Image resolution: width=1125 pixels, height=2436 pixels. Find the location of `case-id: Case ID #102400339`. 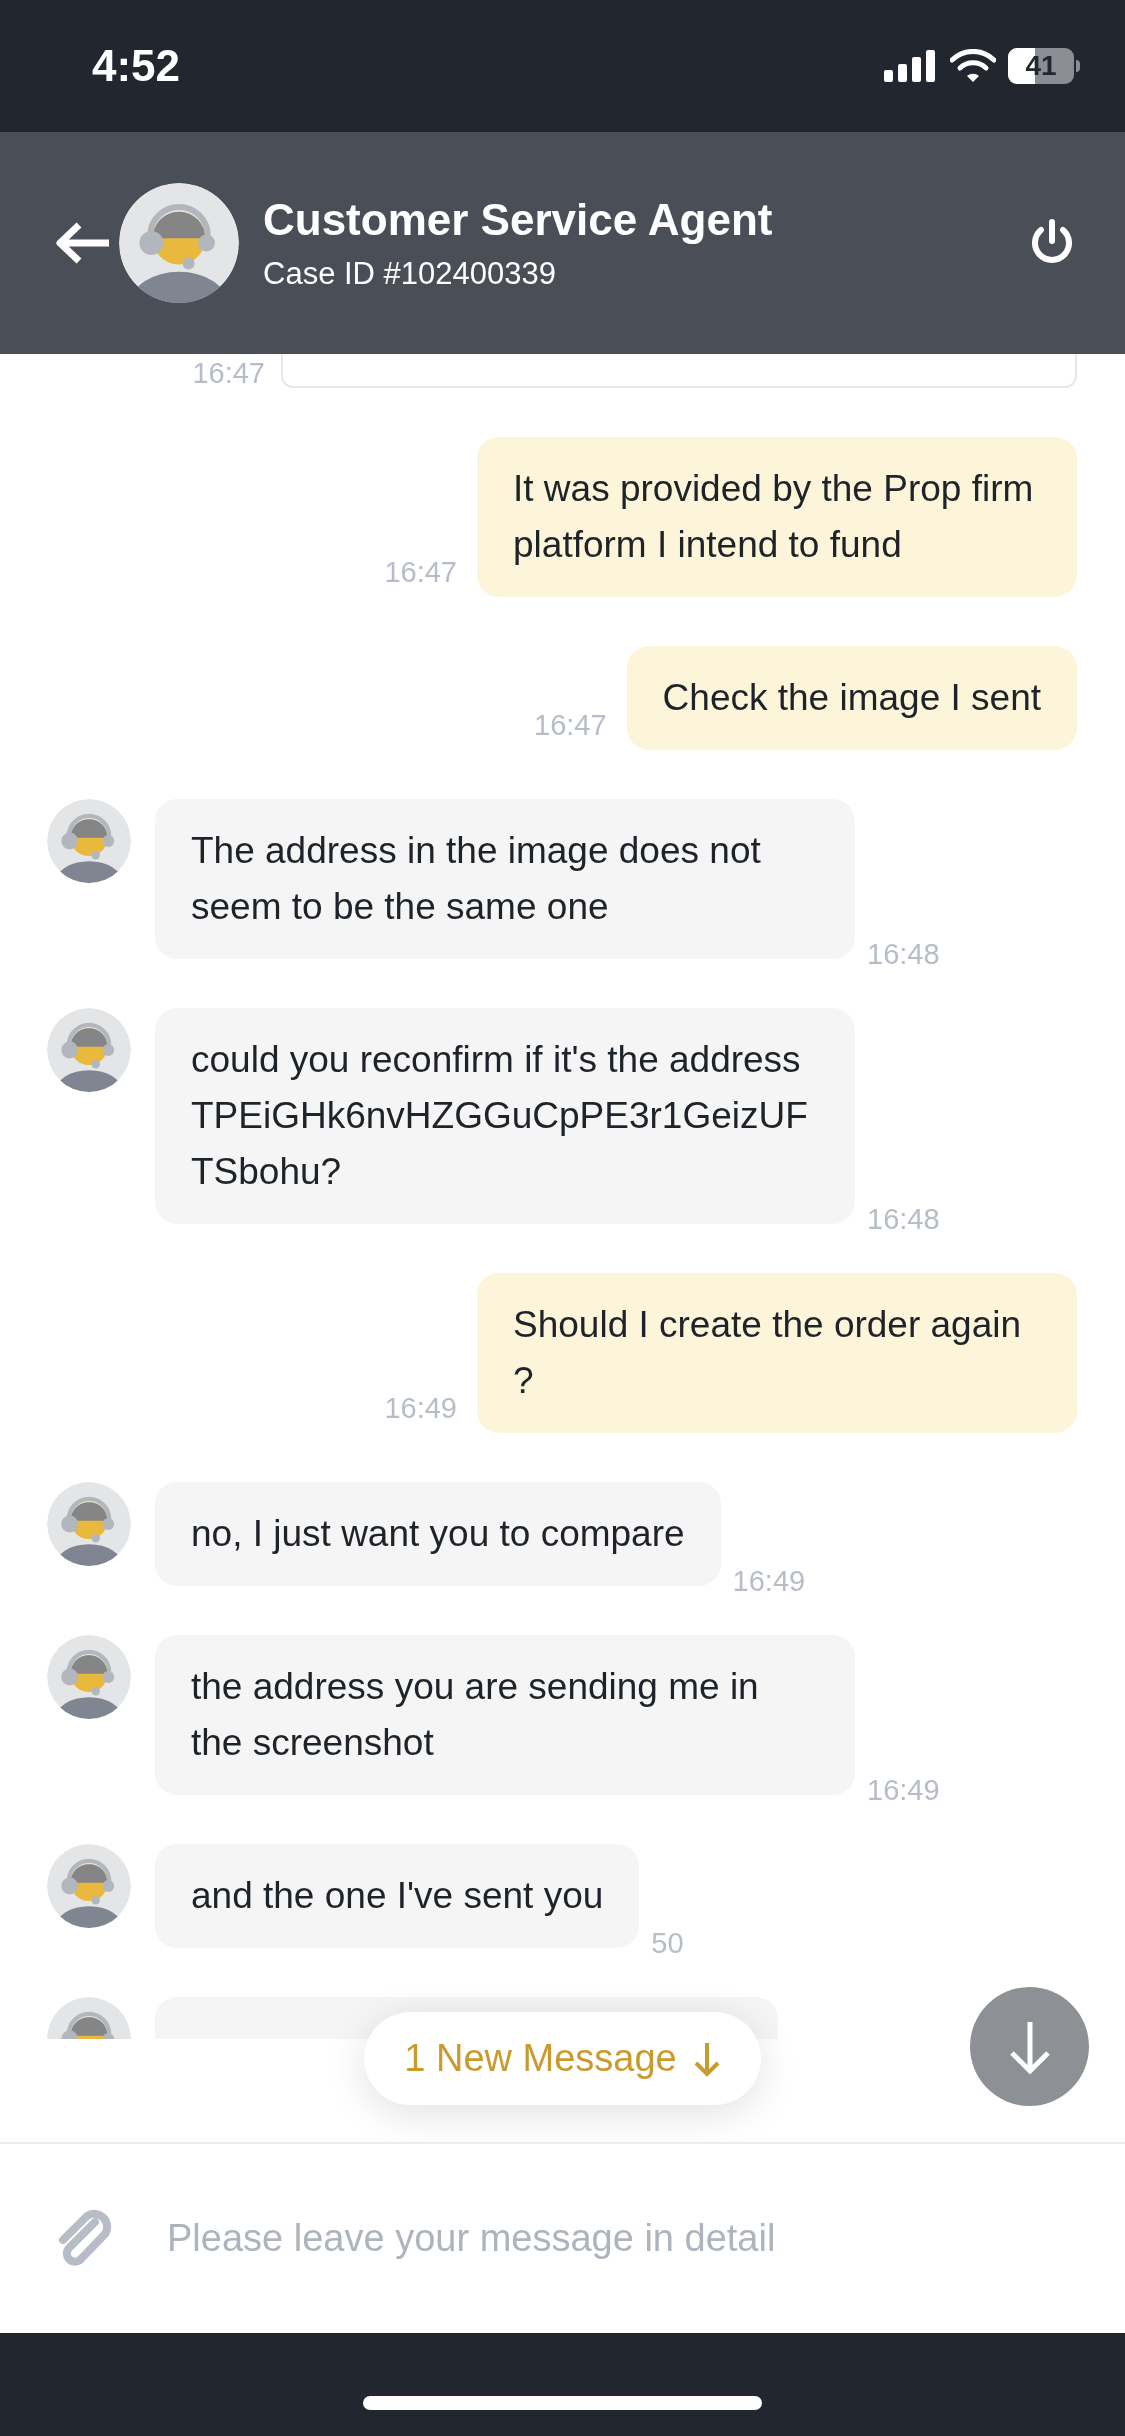

case-id: Case ID #102400339 is located at coordinates (410, 274).